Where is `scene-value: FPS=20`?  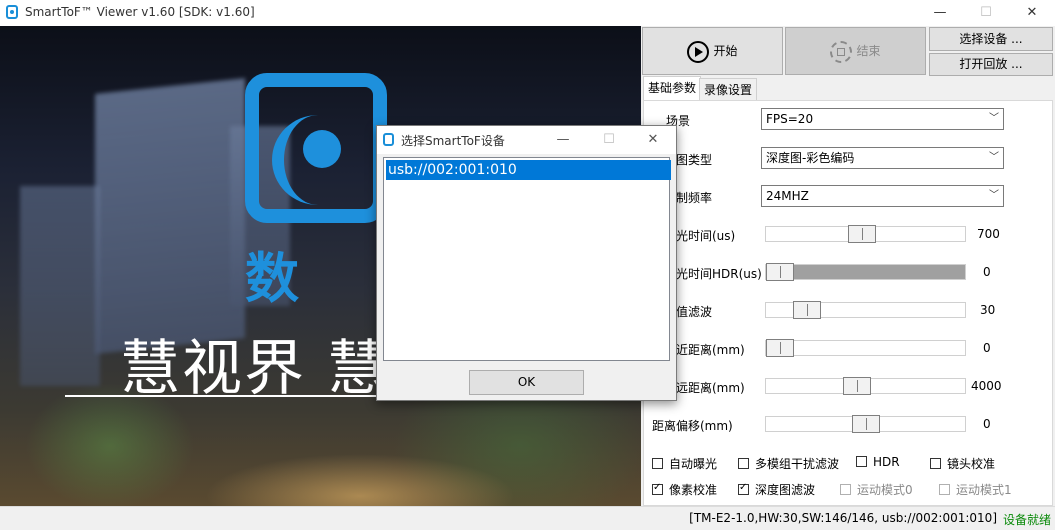 scene-value: FPS=20 is located at coordinates (790, 119).